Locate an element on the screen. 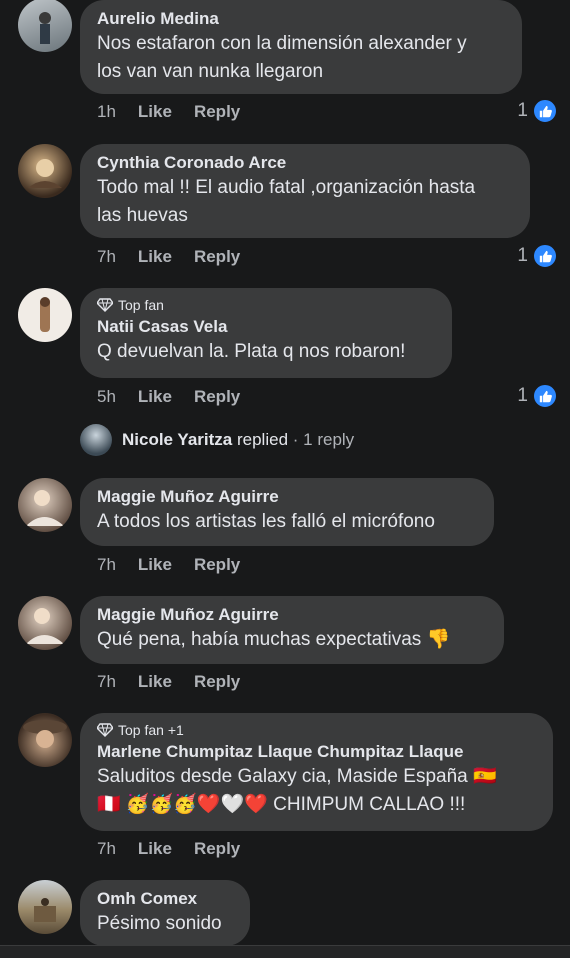  comment-actions: 1h Like Reply is located at coordinates (179, 112).